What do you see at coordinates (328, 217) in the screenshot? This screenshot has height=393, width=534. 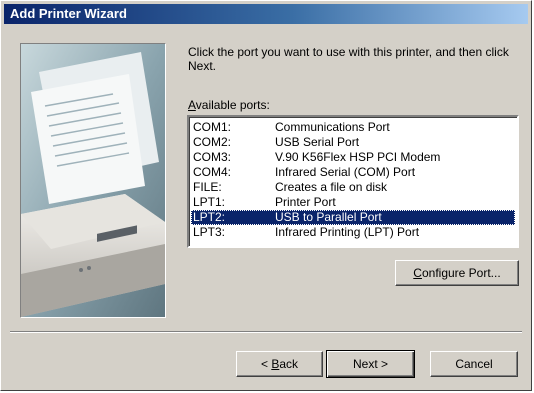 I see `port-description: USB to Parallel Port` at bounding box center [328, 217].